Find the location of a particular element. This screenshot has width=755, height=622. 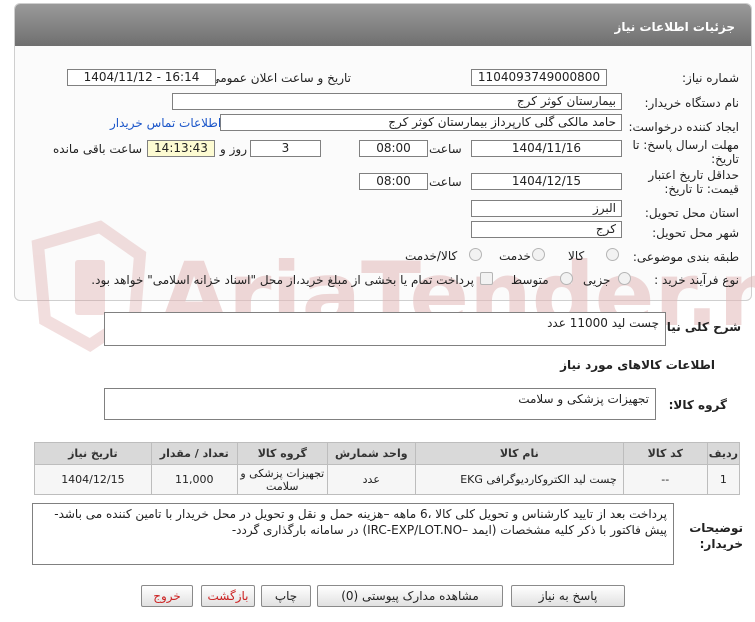

notes-label: توضیحات is located at coordinates (716, 528).